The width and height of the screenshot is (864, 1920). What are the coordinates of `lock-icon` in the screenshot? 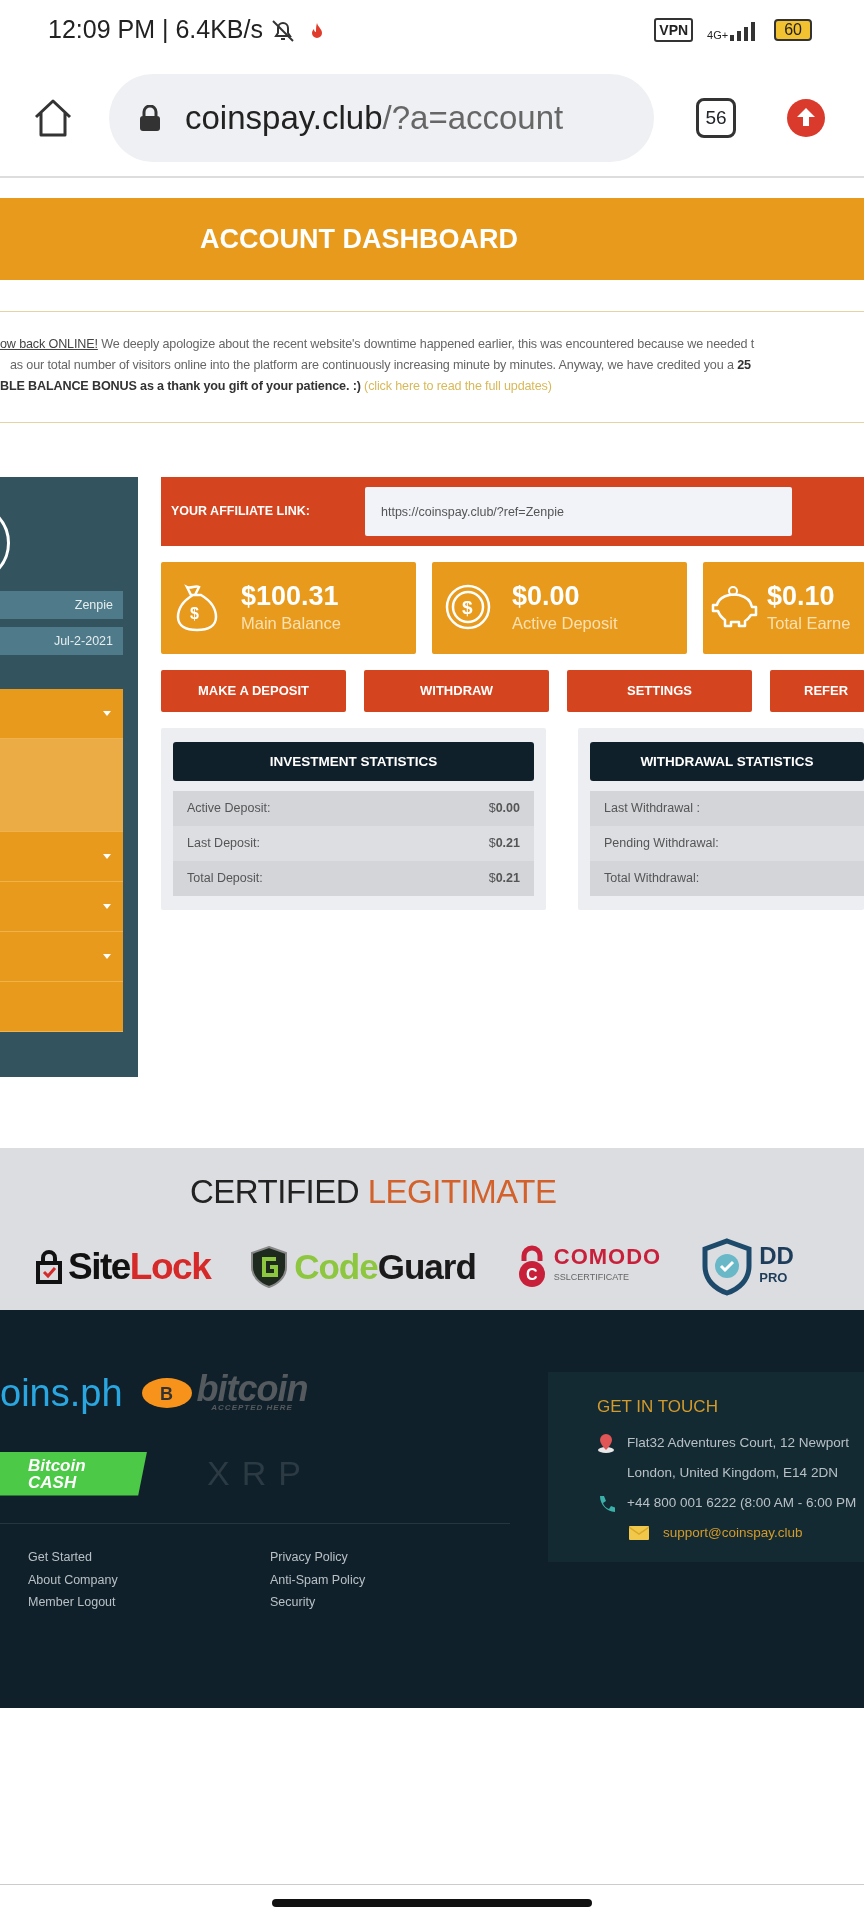 It's located at (150, 118).